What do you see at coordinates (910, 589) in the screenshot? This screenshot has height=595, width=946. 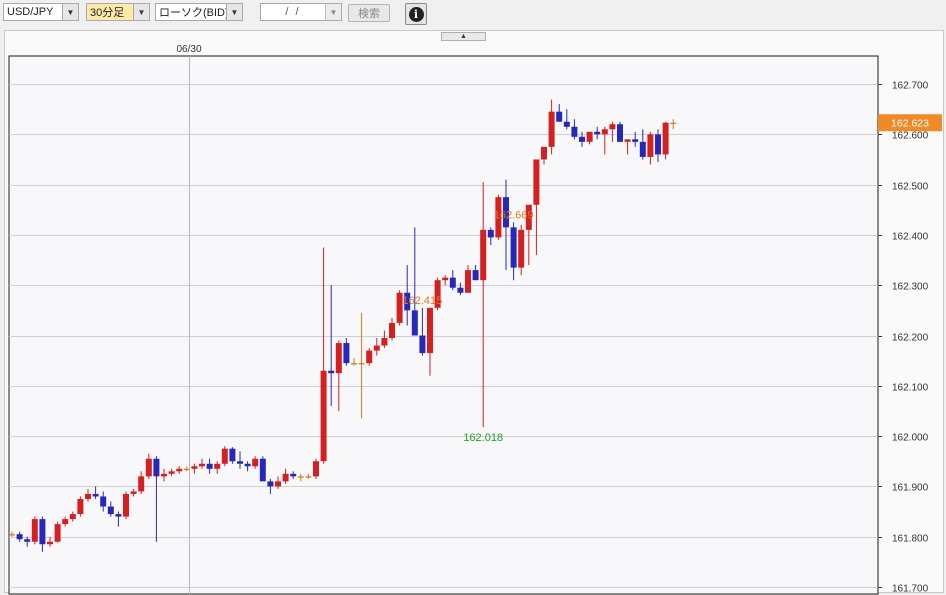 I see `y-tick-label: 161.700` at bounding box center [910, 589].